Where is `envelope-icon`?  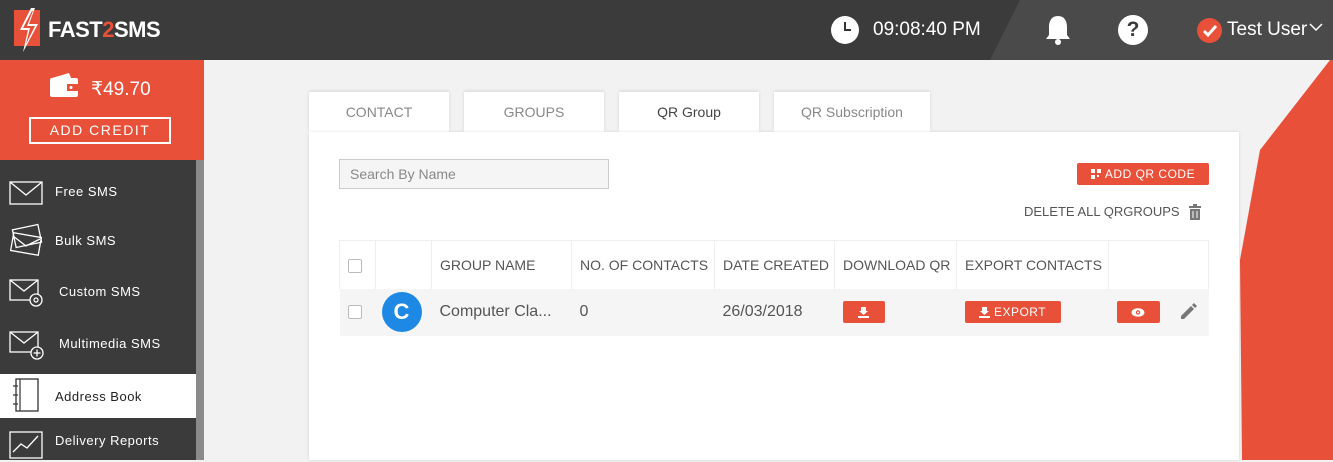
envelope-icon is located at coordinates (26, 193).